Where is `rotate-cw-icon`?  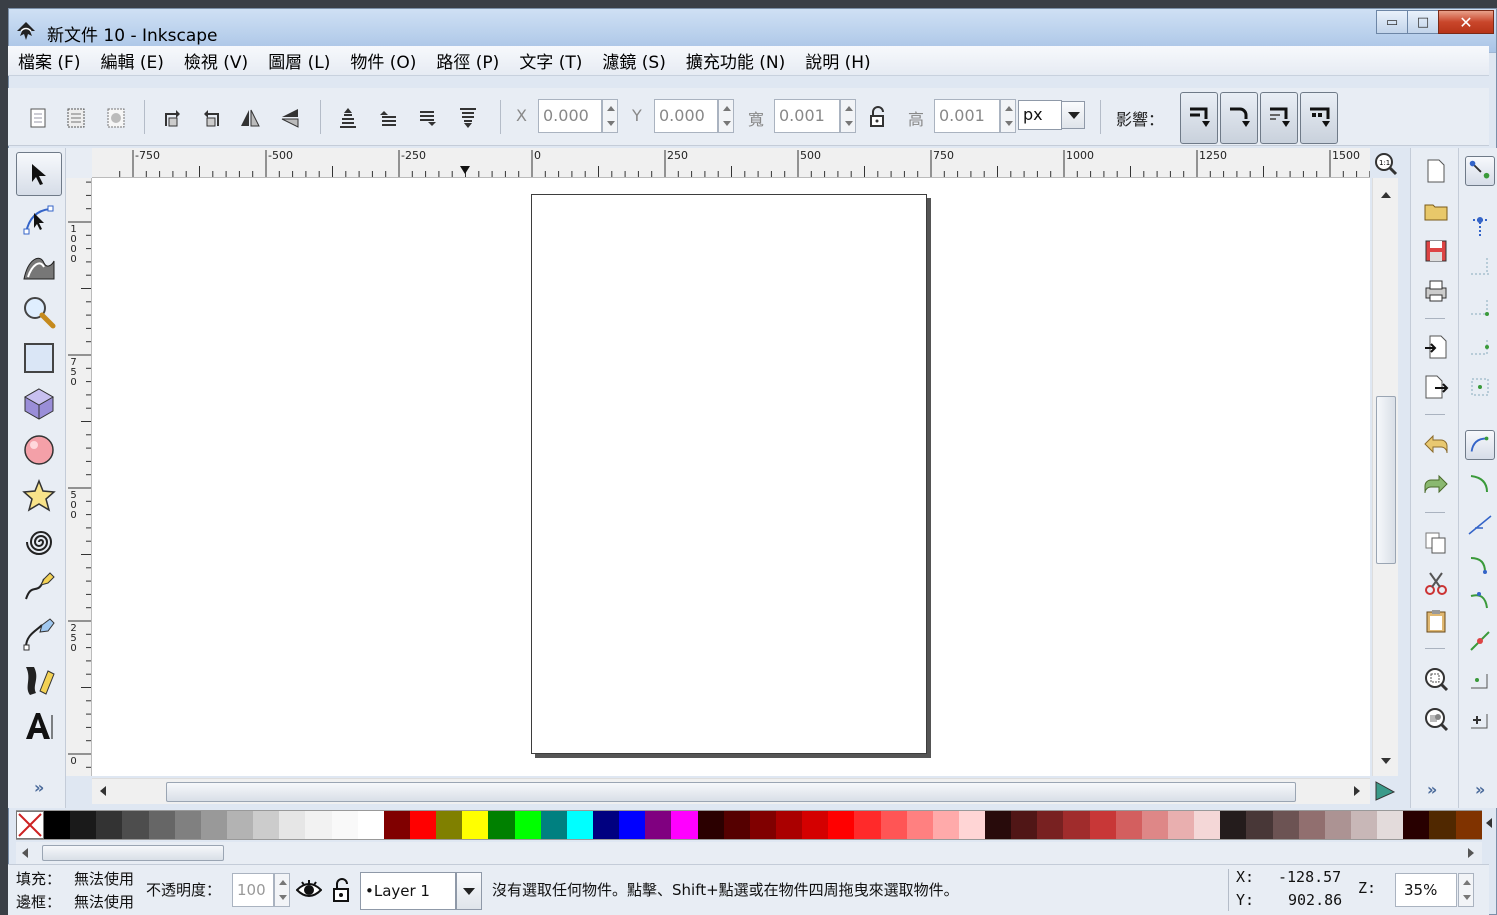
rotate-cw-icon is located at coordinates (212, 118).